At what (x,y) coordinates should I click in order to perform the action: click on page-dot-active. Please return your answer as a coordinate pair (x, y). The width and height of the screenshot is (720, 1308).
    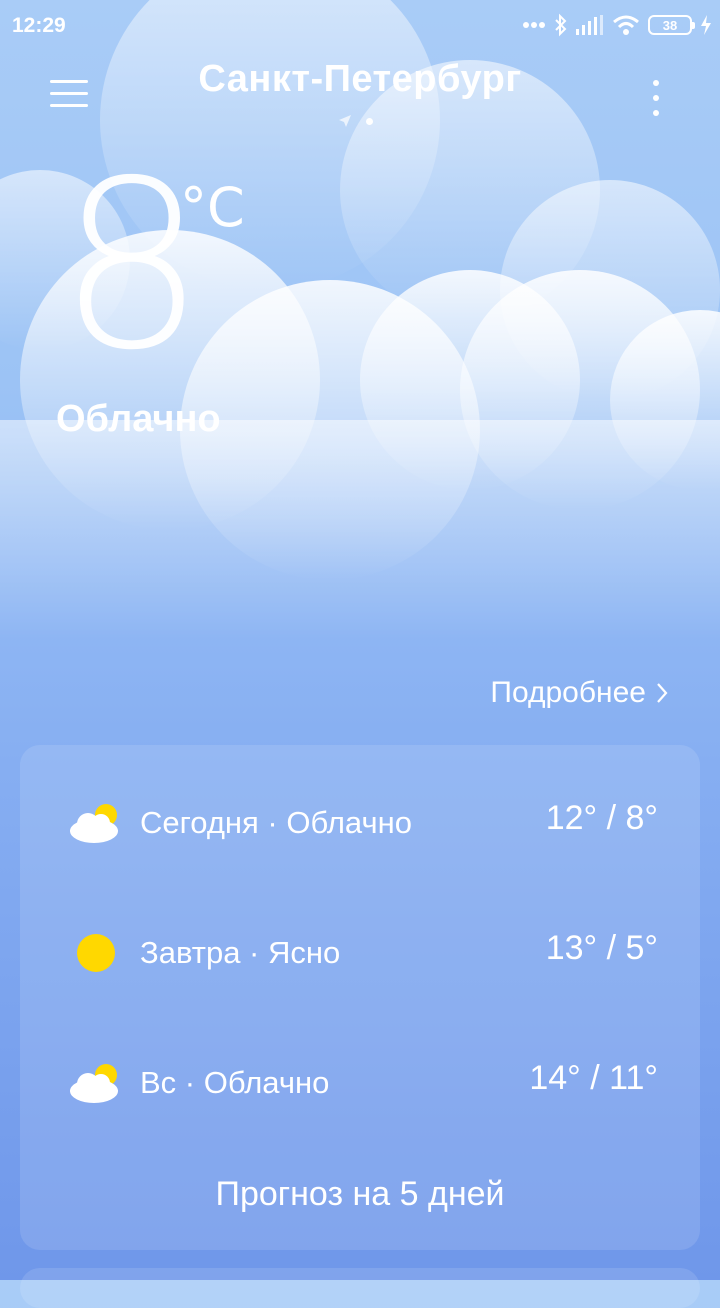
    Looking at the image, I should click on (369, 121).